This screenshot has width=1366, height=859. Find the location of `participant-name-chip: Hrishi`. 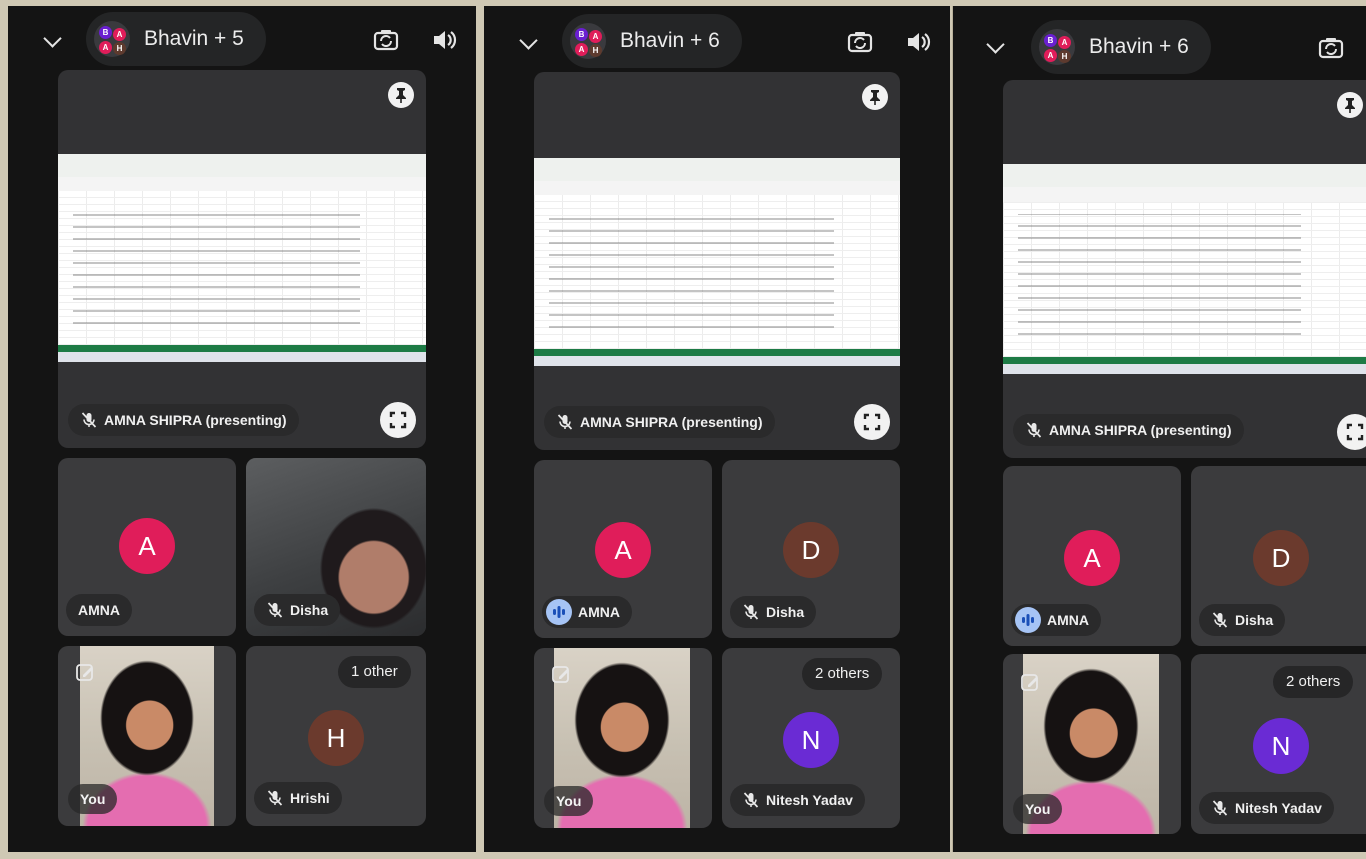

participant-name-chip: Hrishi is located at coordinates (298, 798).